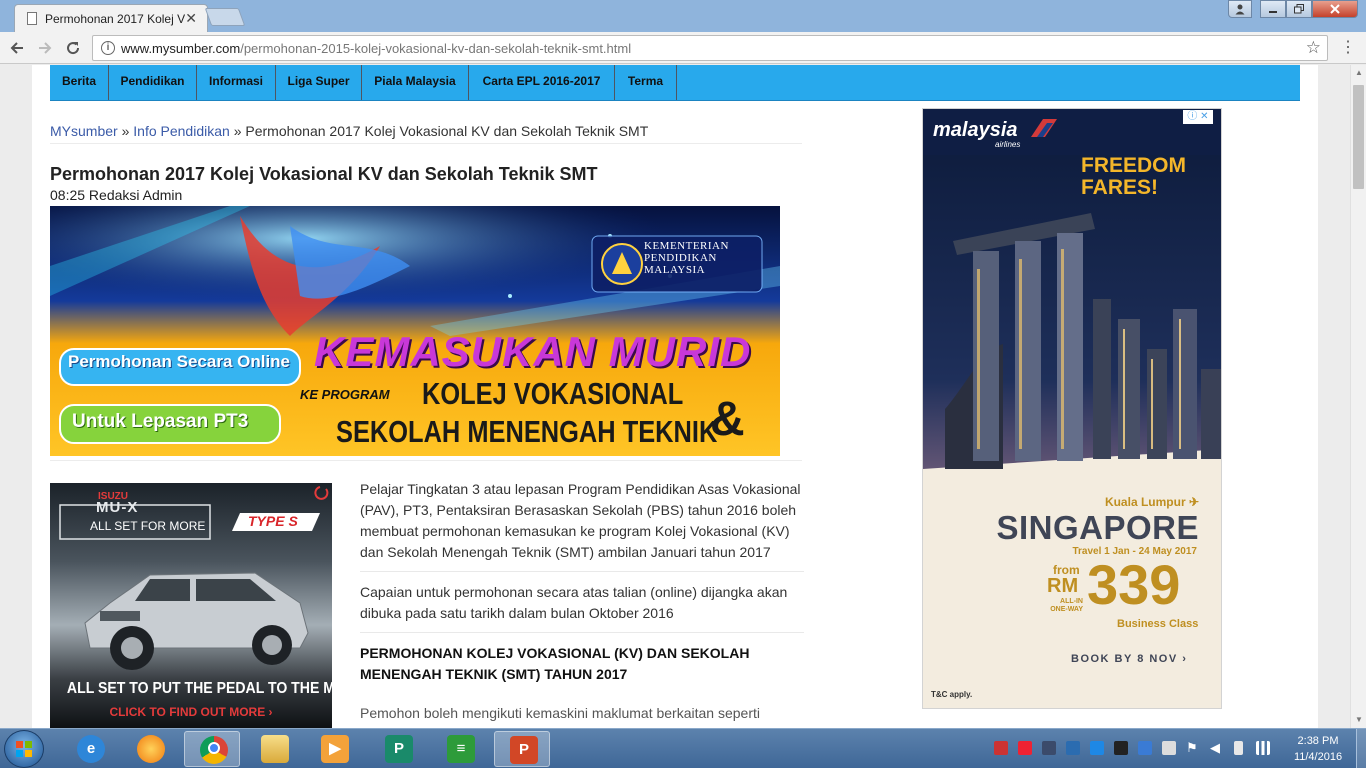 Image resolution: width=1366 pixels, height=768 pixels. What do you see at coordinates (153, 82) in the screenshot?
I see `nav-item-pendidikan: Pendidikan` at bounding box center [153, 82].